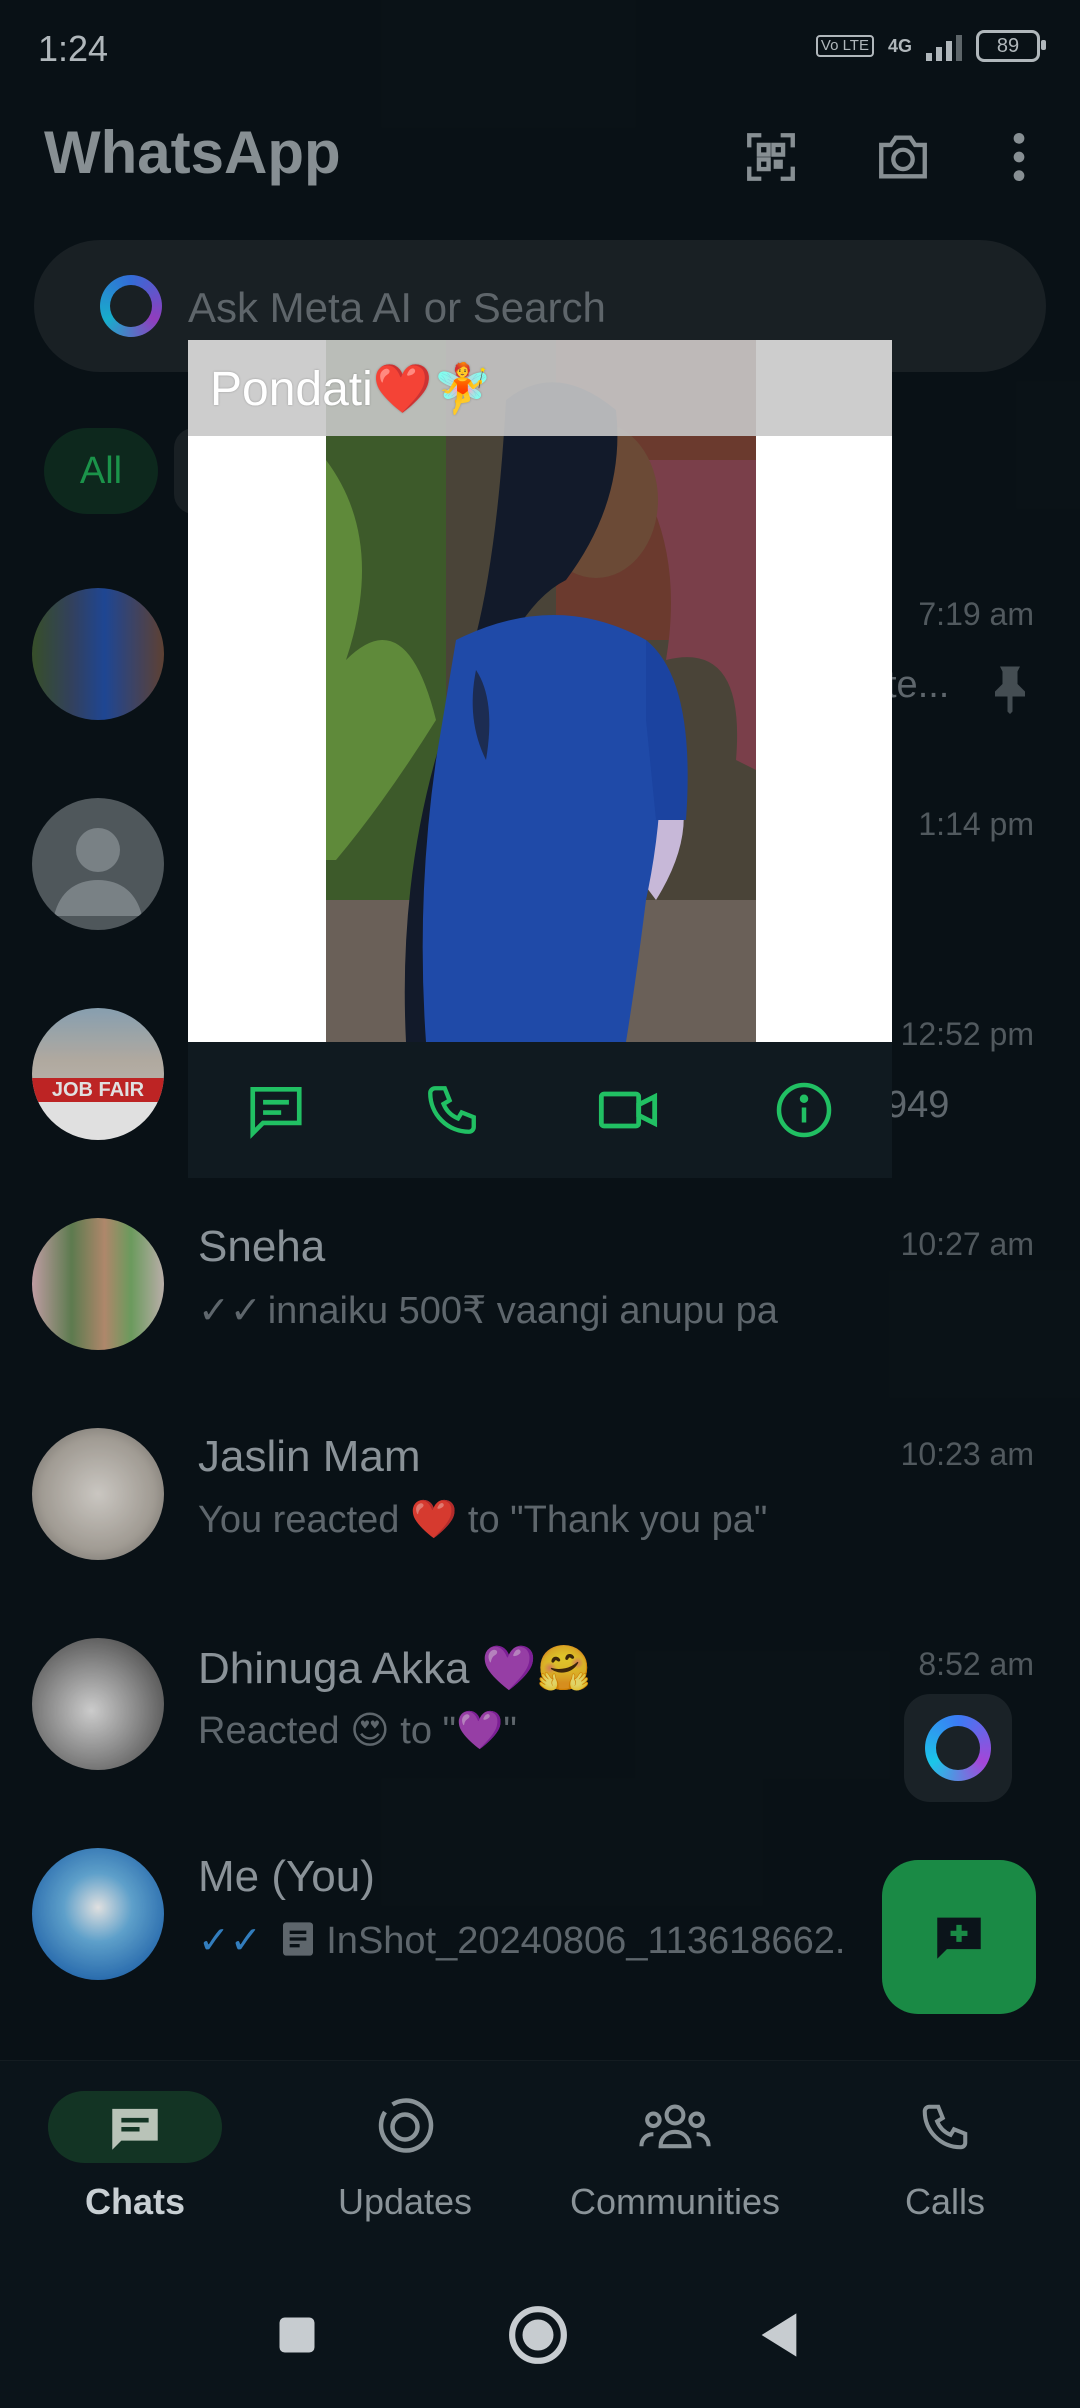  Describe the element at coordinates (405, 2201) in the screenshot. I see `tab-label: Updates` at that location.